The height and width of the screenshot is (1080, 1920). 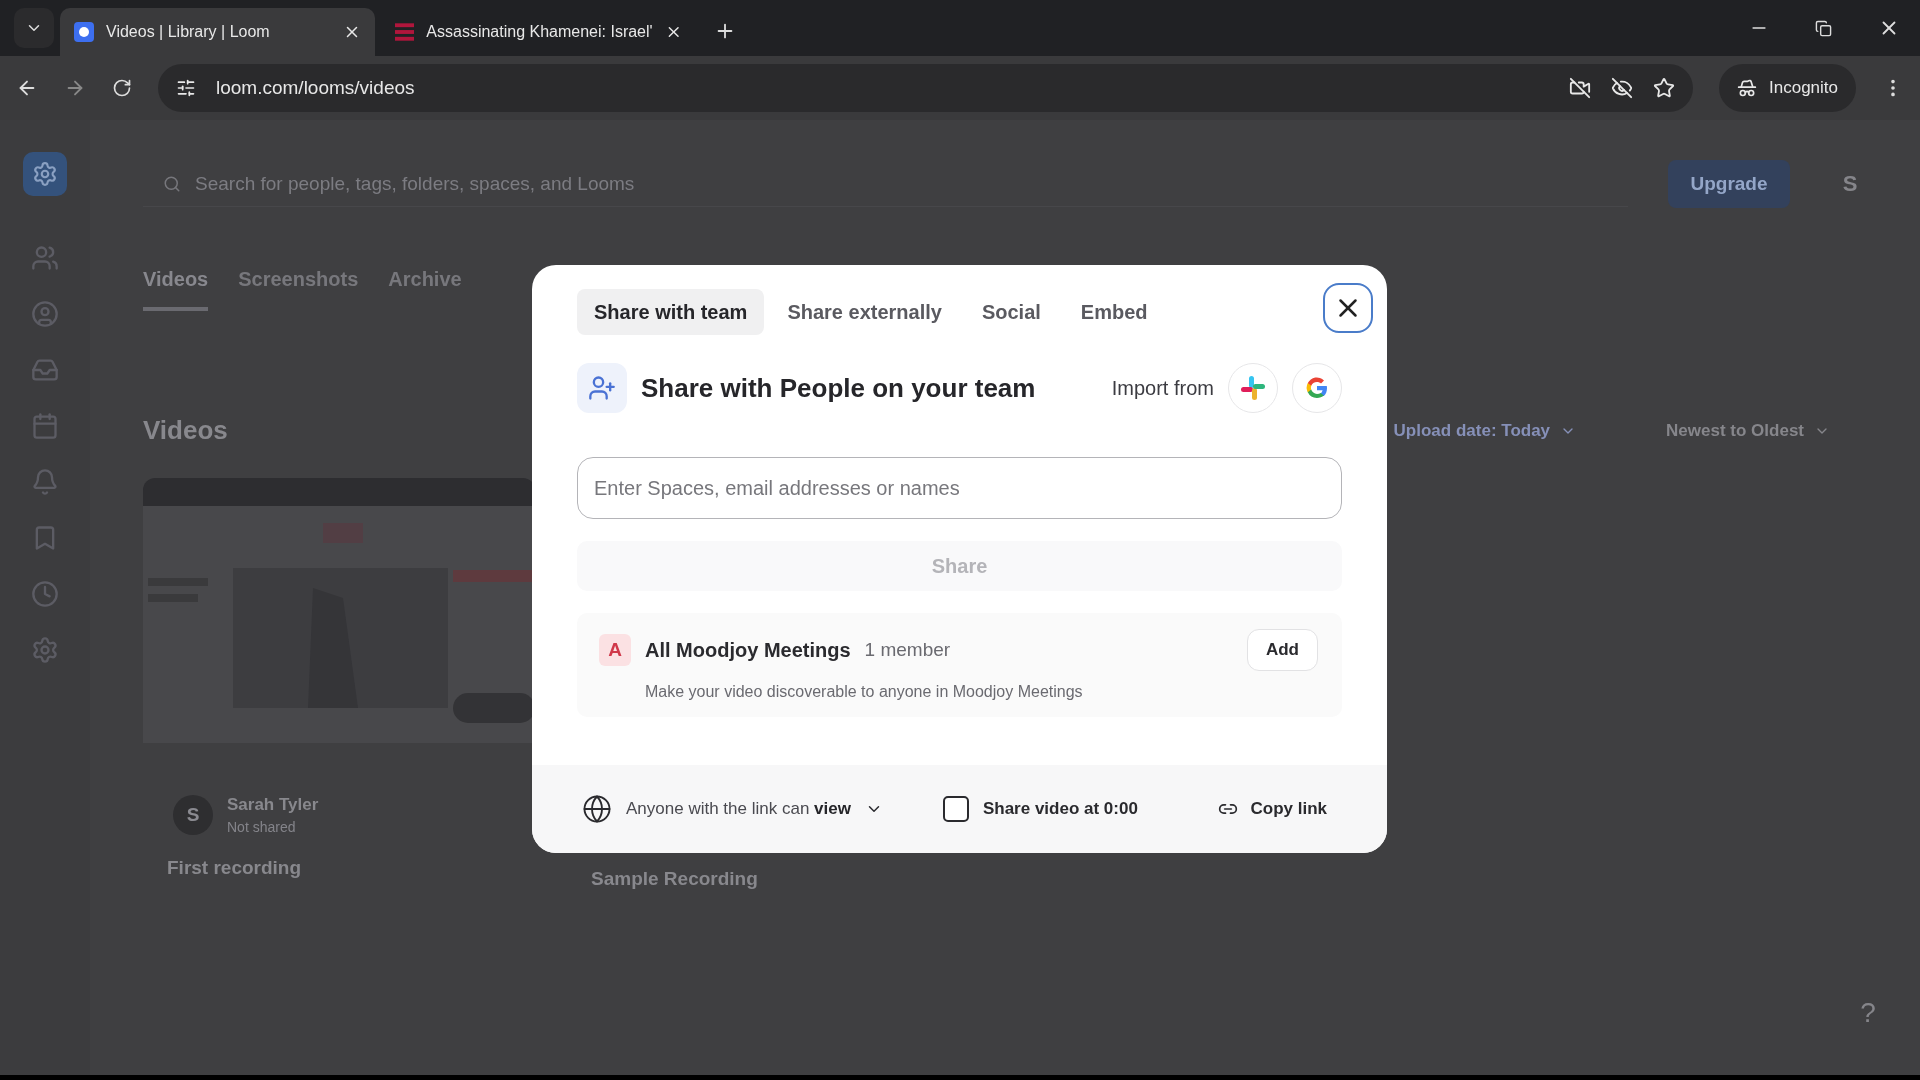 What do you see at coordinates (1282, 650) in the screenshot?
I see `add-button: Add` at bounding box center [1282, 650].